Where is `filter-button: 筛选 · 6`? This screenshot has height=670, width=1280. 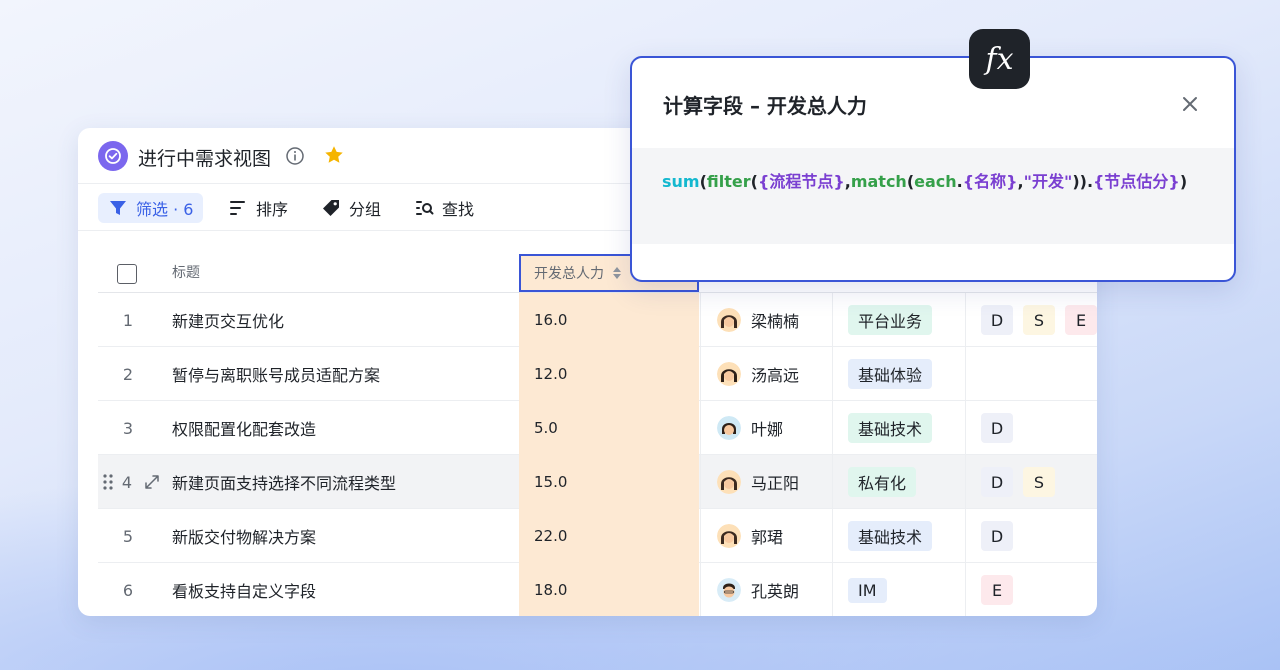
filter-button: 筛选 · 6 is located at coordinates (151, 208).